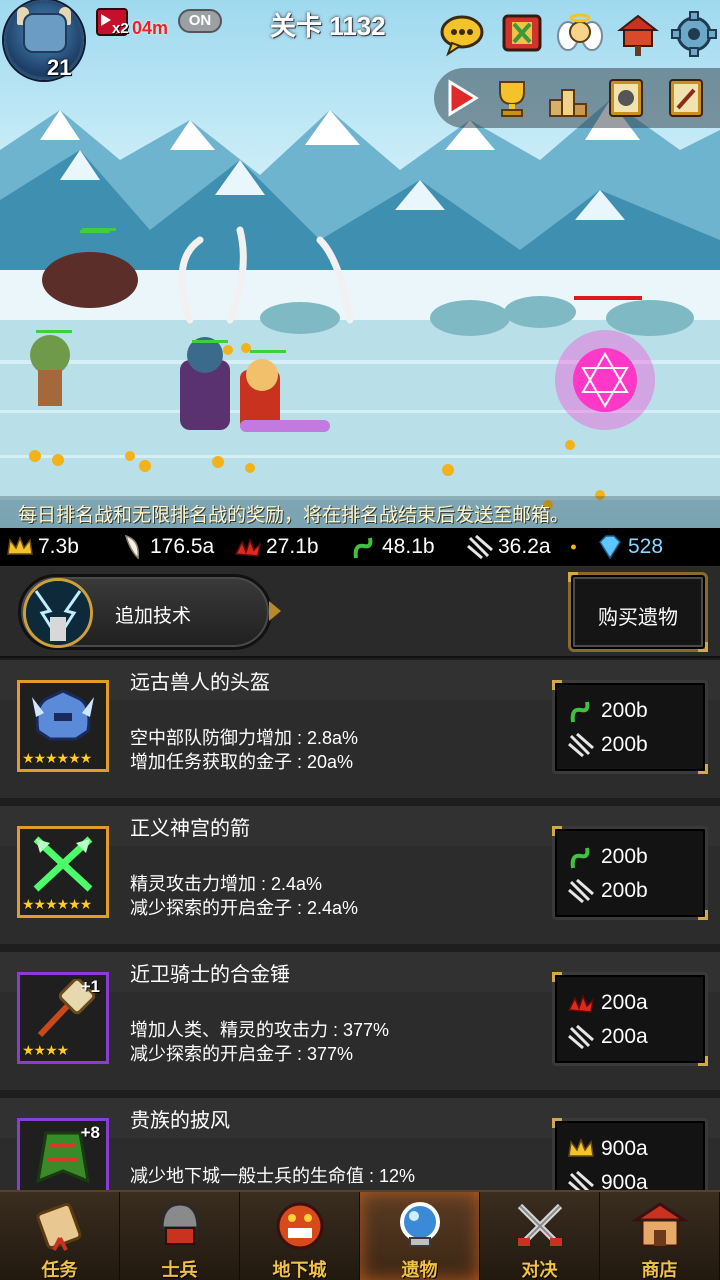 This screenshot has height=1280, width=720. I want to click on speed-timer: 04m, so click(150, 28).